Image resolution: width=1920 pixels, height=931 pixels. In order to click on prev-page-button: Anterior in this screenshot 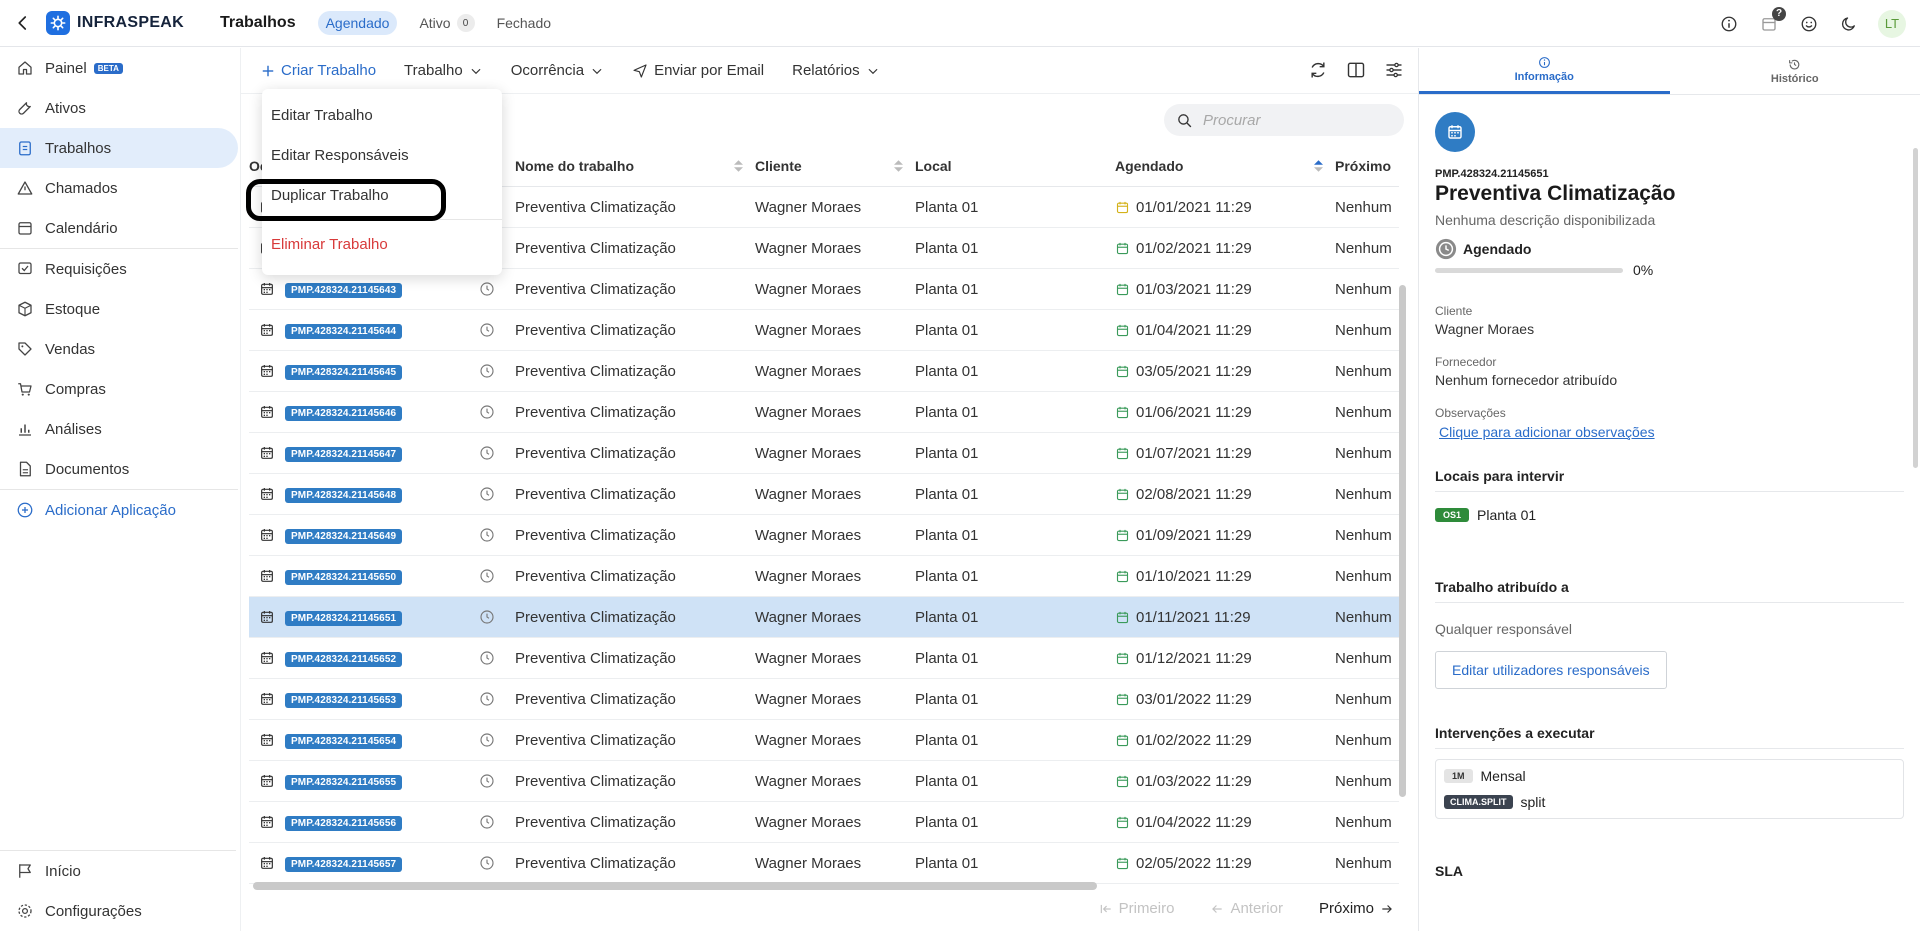, I will do `click(1246, 908)`.